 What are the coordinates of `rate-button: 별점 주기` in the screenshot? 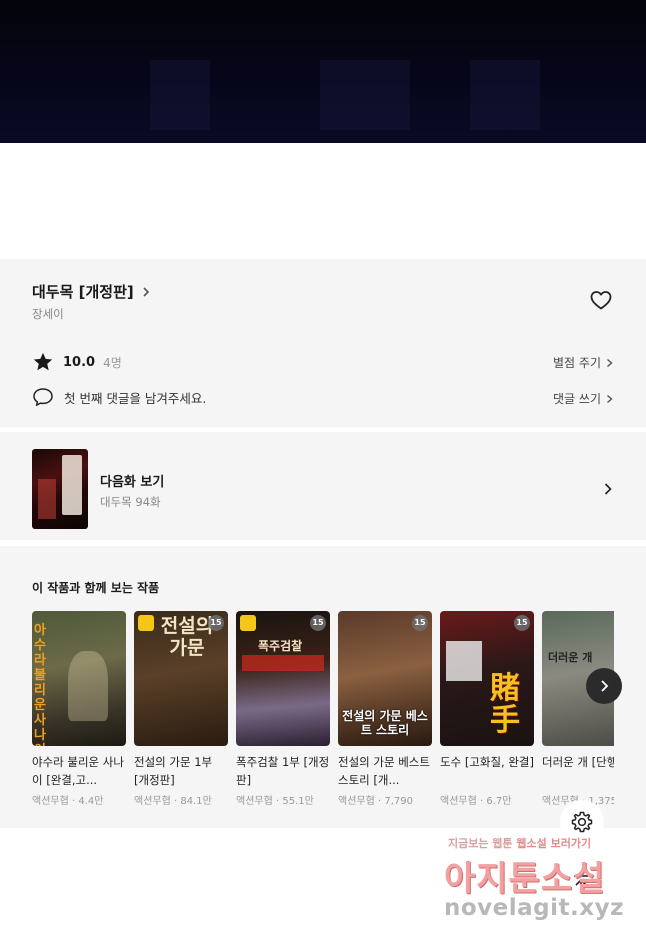 It's located at (583, 362).